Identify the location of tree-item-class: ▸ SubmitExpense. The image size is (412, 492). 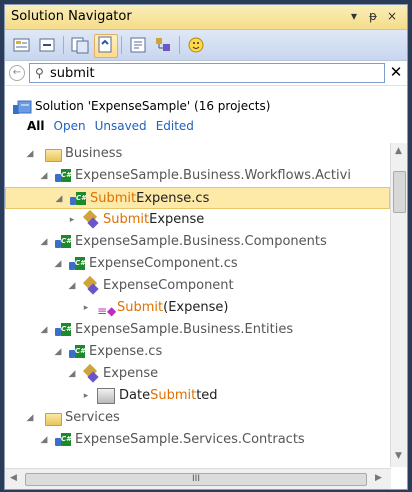
(197, 220).